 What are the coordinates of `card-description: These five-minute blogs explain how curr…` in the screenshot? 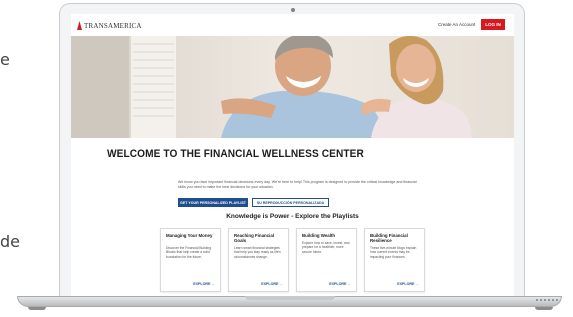 It's located at (393, 252).